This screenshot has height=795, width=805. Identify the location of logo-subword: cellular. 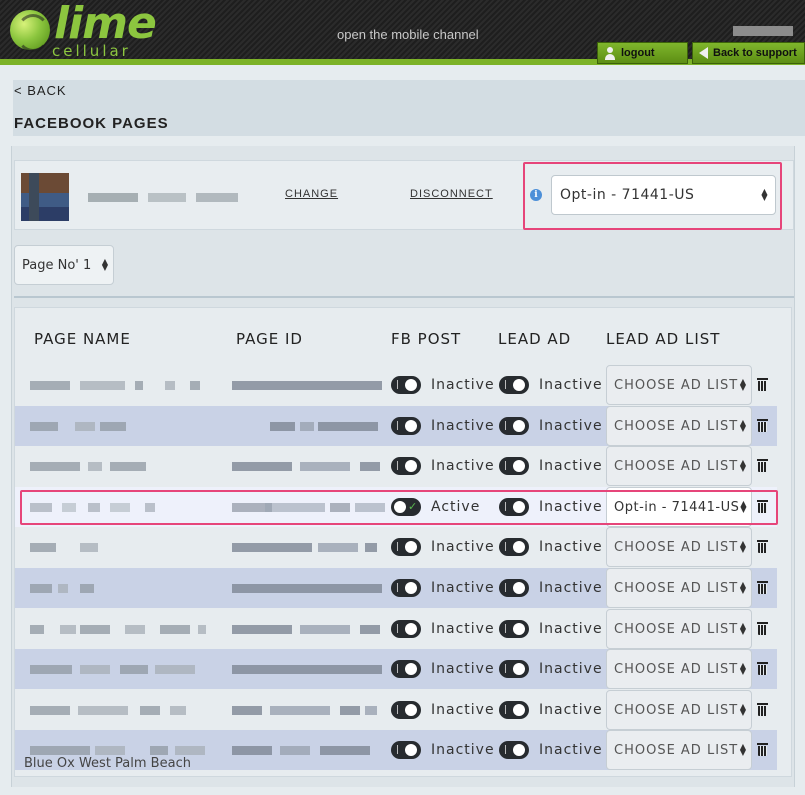
(91, 51).